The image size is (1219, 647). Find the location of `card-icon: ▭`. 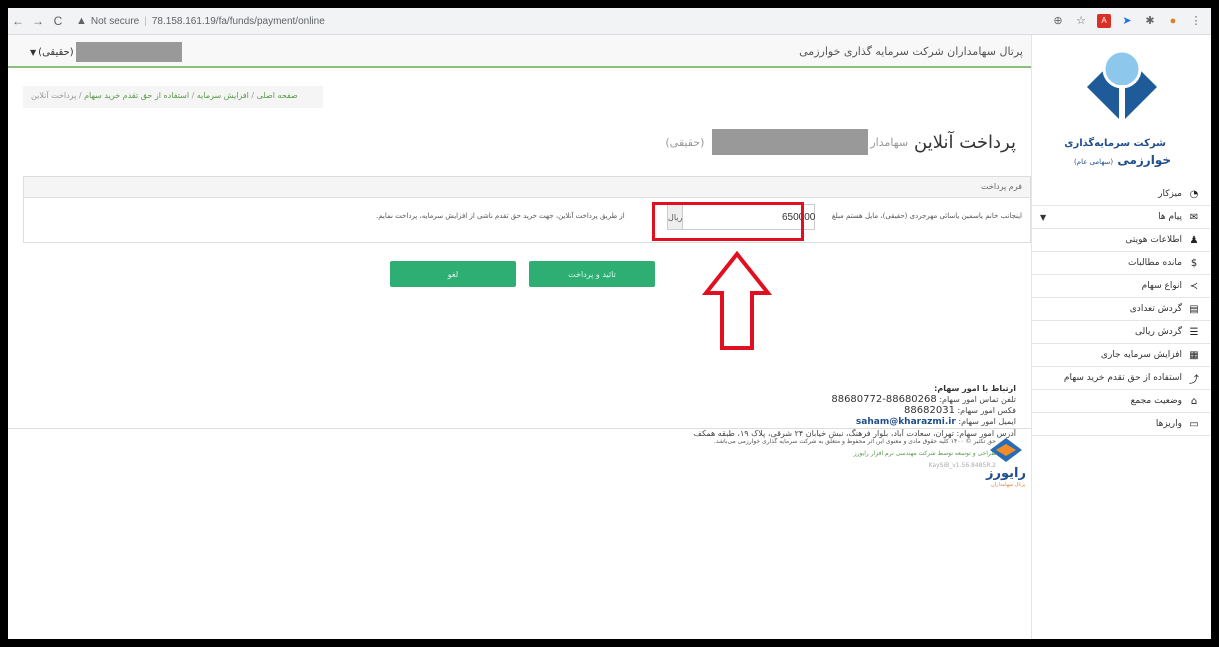

card-icon: ▭ is located at coordinates (1194, 424).